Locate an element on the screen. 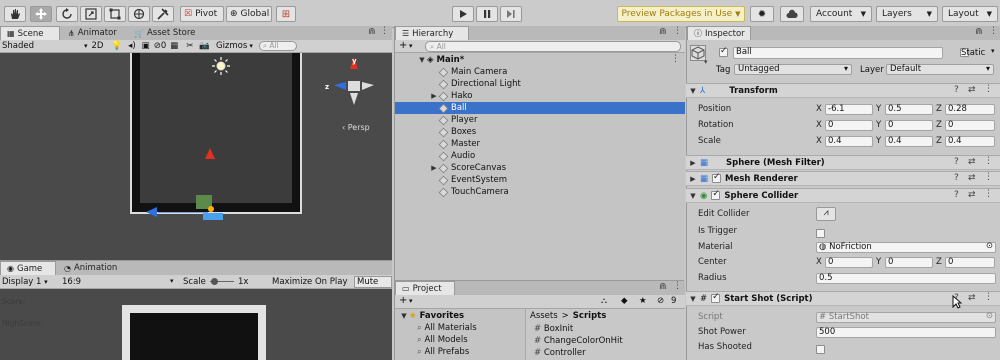  aspect-dropdown: 16:9 is located at coordinates (117, 282).